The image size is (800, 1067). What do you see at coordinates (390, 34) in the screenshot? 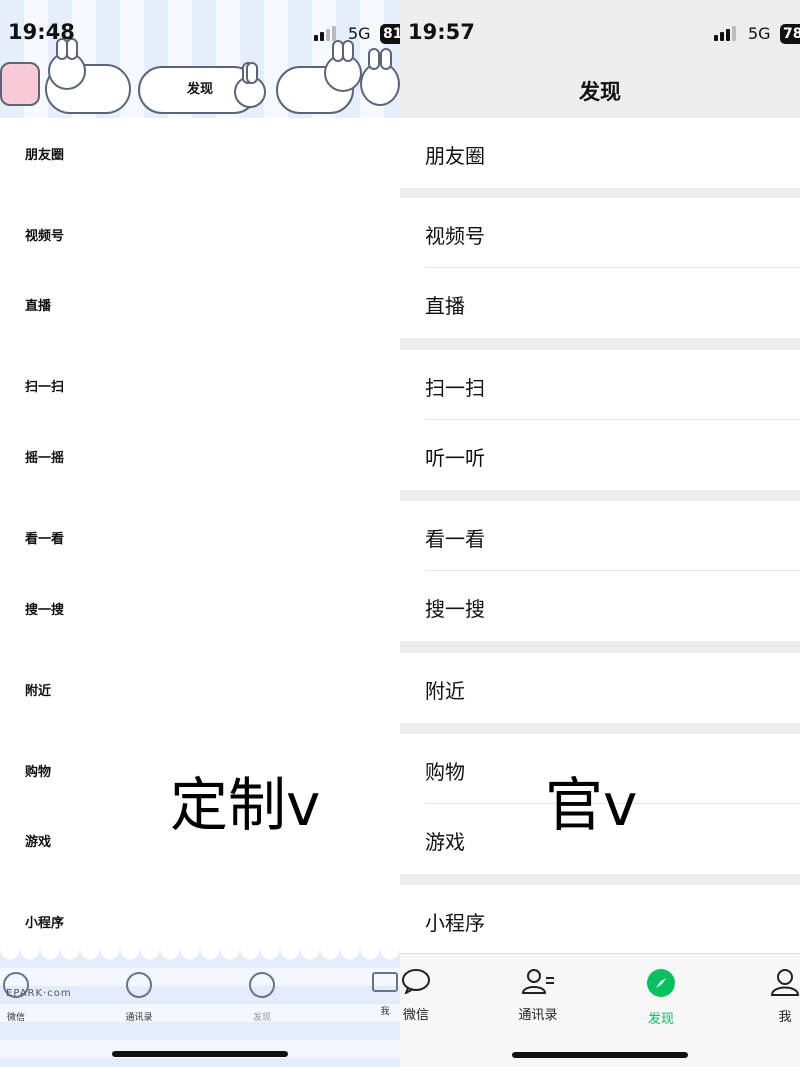
I see `battery-icon: 81` at bounding box center [390, 34].